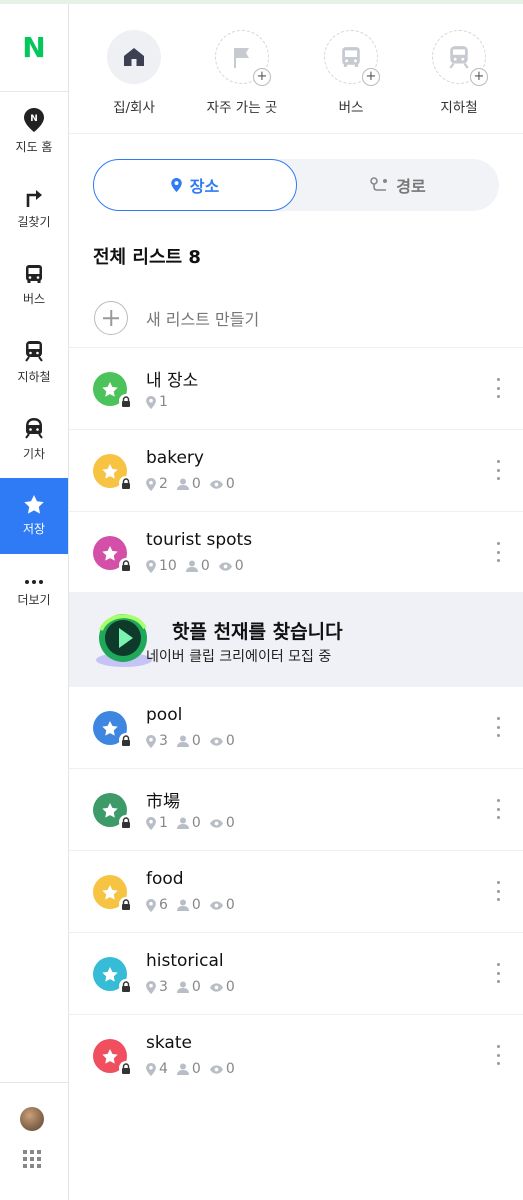  Describe the element at coordinates (199, 566) in the screenshot. I see `list-meta: 10 0 0` at that location.